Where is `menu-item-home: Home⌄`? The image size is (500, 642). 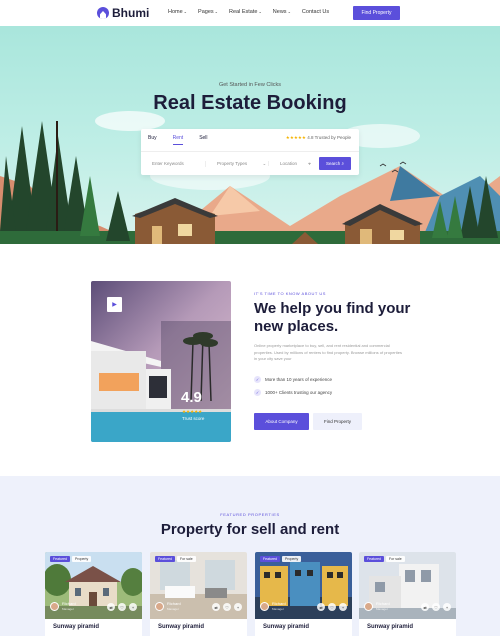 menu-item-home: Home⌄ is located at coordinates (177, 12).